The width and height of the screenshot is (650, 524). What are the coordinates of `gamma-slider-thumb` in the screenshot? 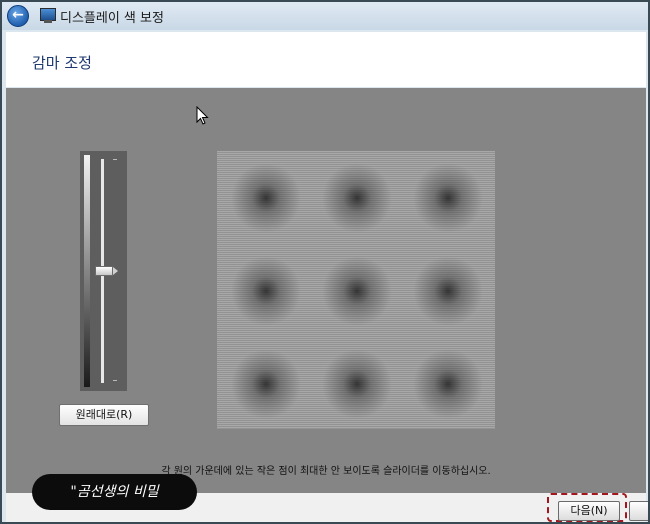 It's located at (106, 271).